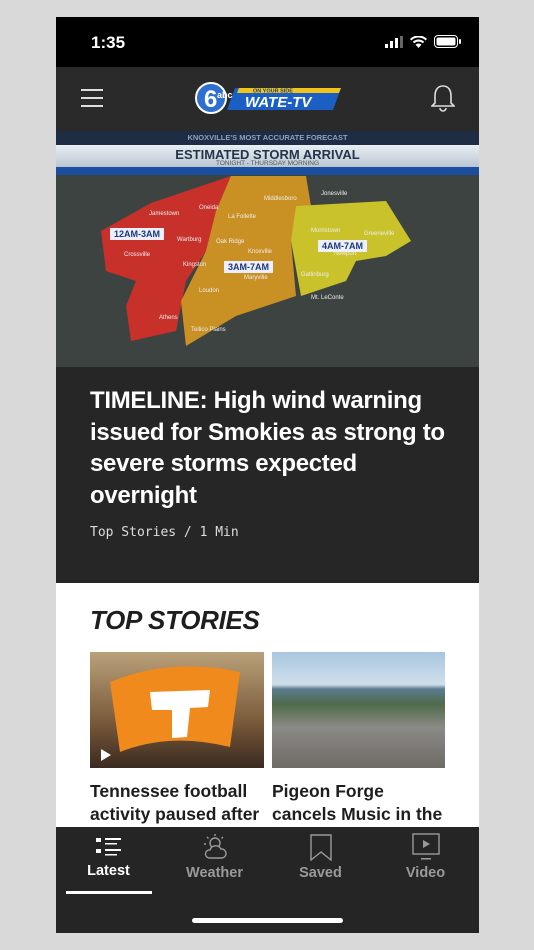  I want to click on zone-label: 3AM-7AM, so click(249, 267).